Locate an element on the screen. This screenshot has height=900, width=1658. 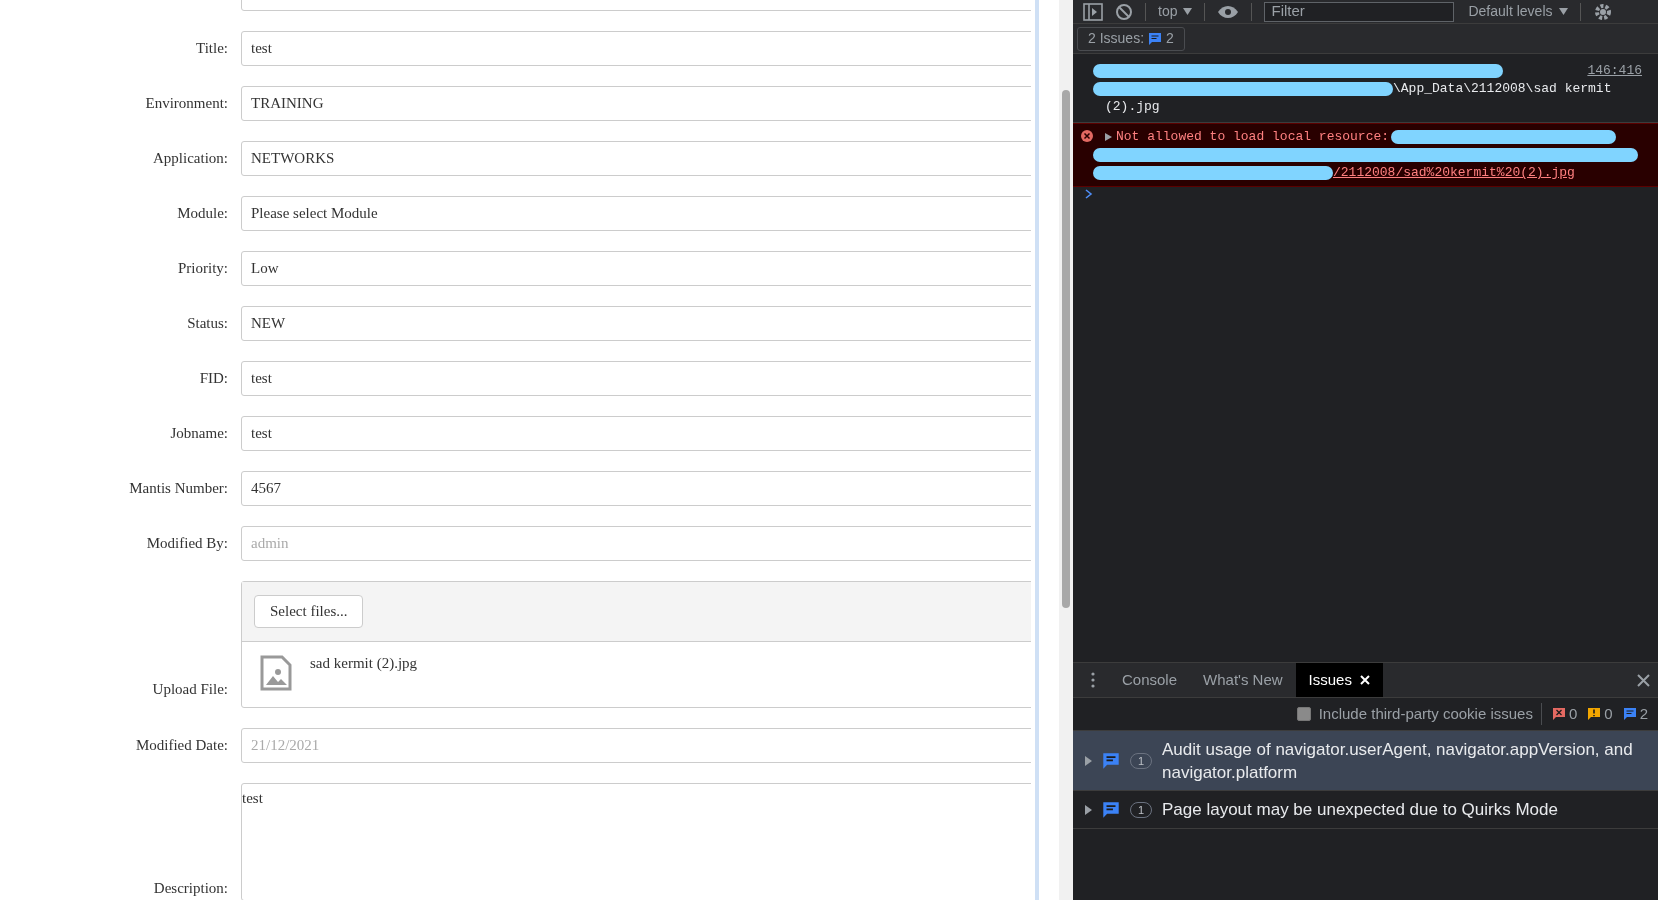
drawer-tab: Issues is located at coordinates (1339, 680).